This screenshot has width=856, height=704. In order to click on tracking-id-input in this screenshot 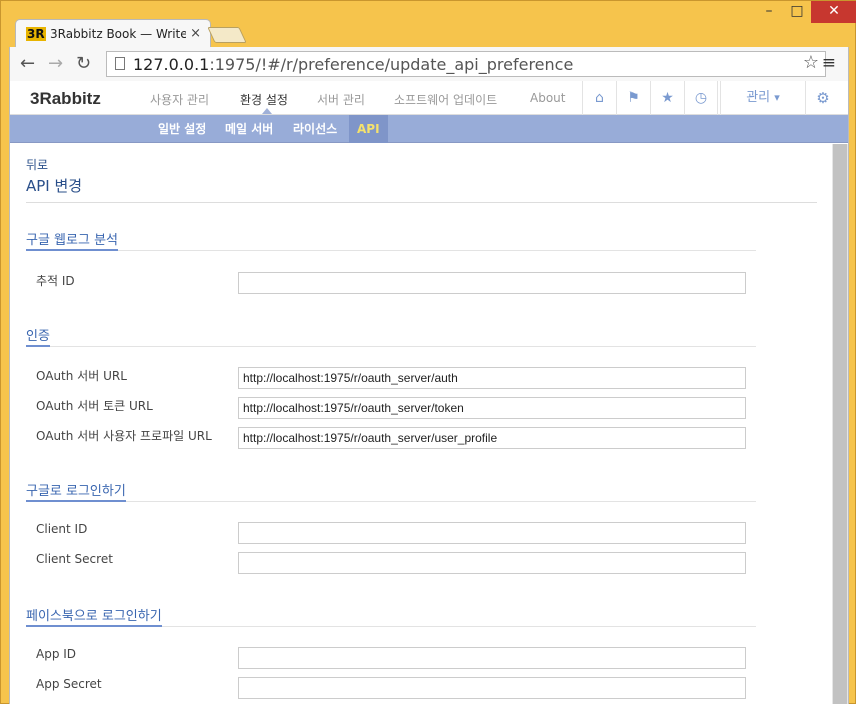, I will do `click(492, 283)`.